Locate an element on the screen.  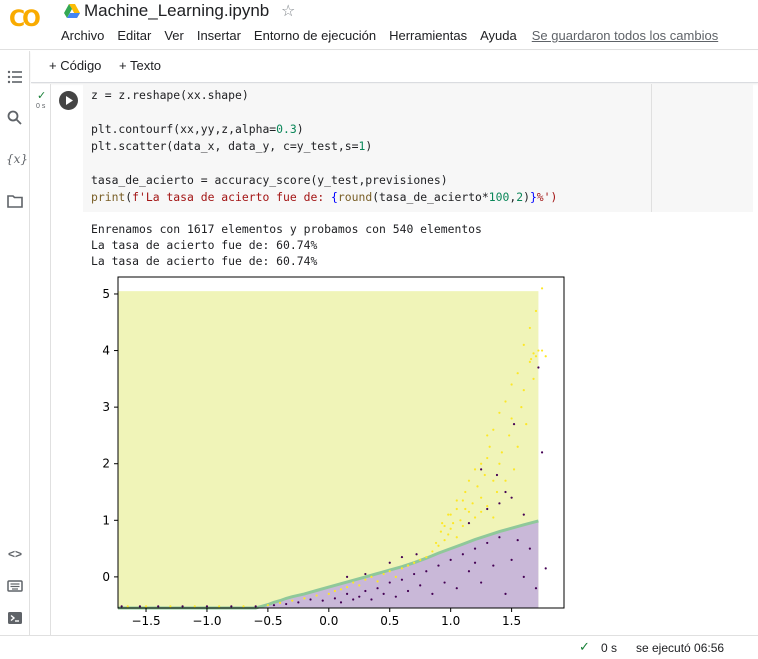
menu-item-editar: Editar is located at coordinates (134, 35).